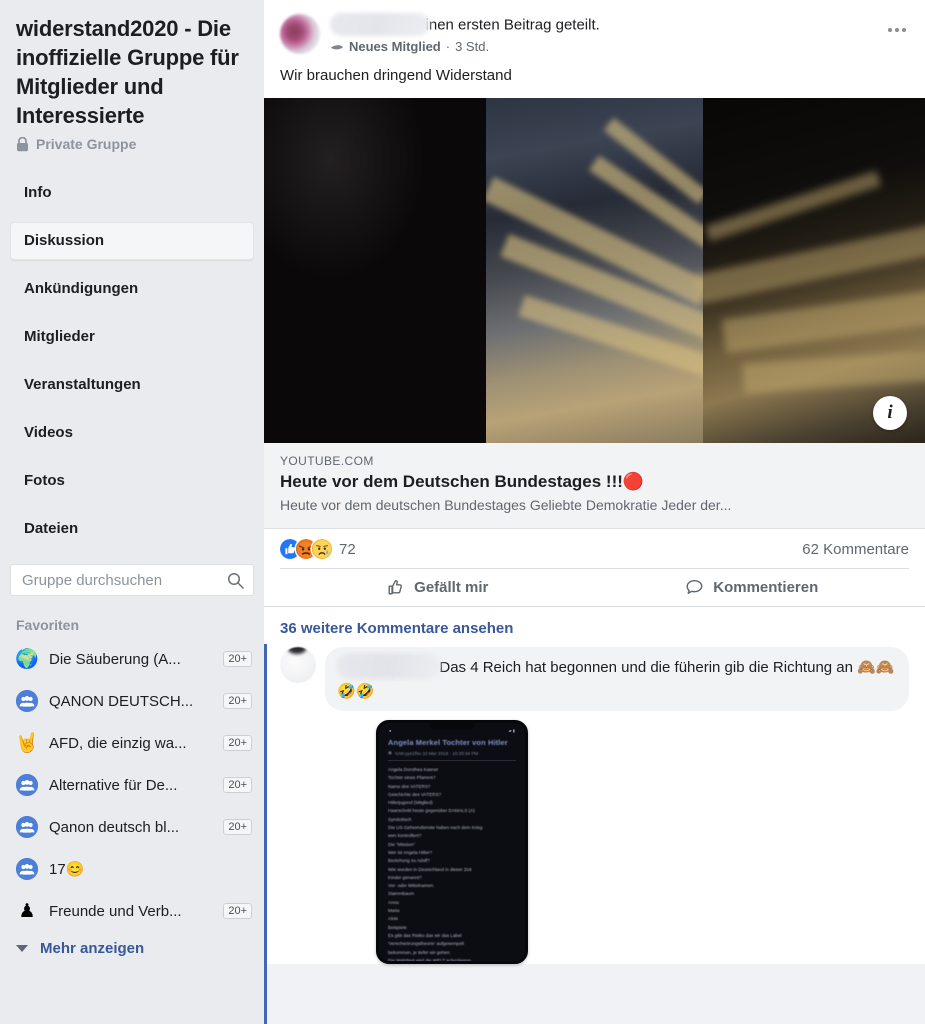  I want to click on attachment-line: Beziehung zu Adolf?, so click(409, 861).